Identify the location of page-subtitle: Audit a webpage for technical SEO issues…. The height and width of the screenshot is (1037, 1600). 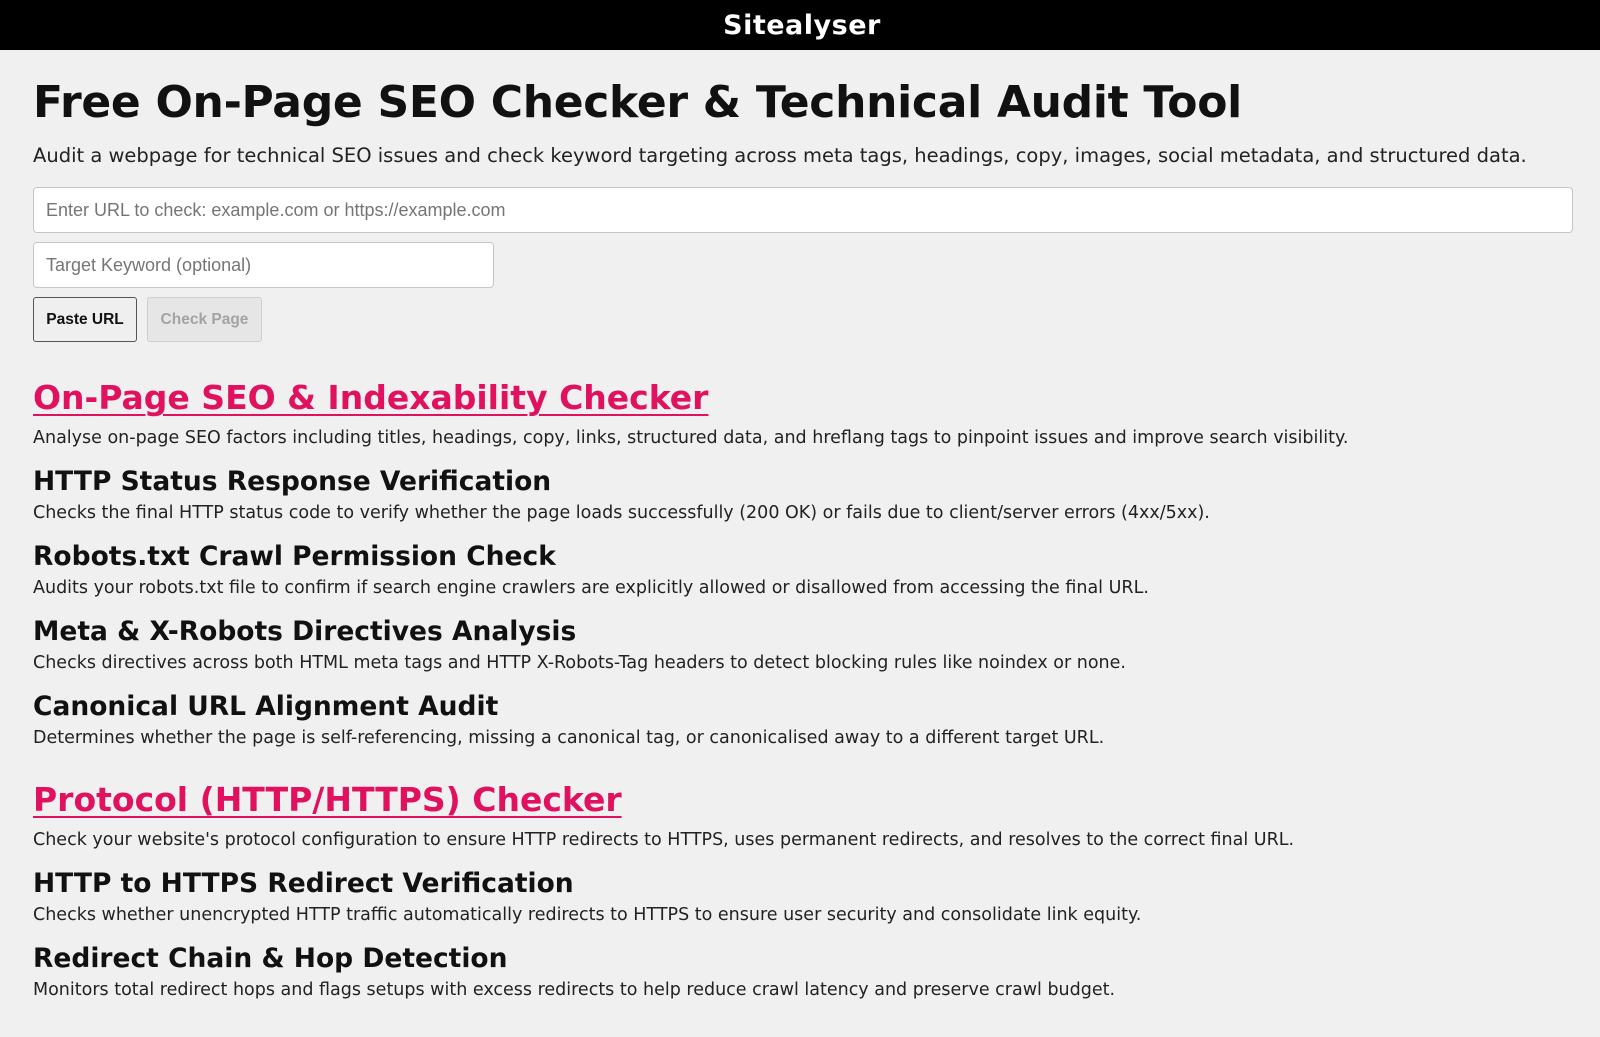
(780, 155).